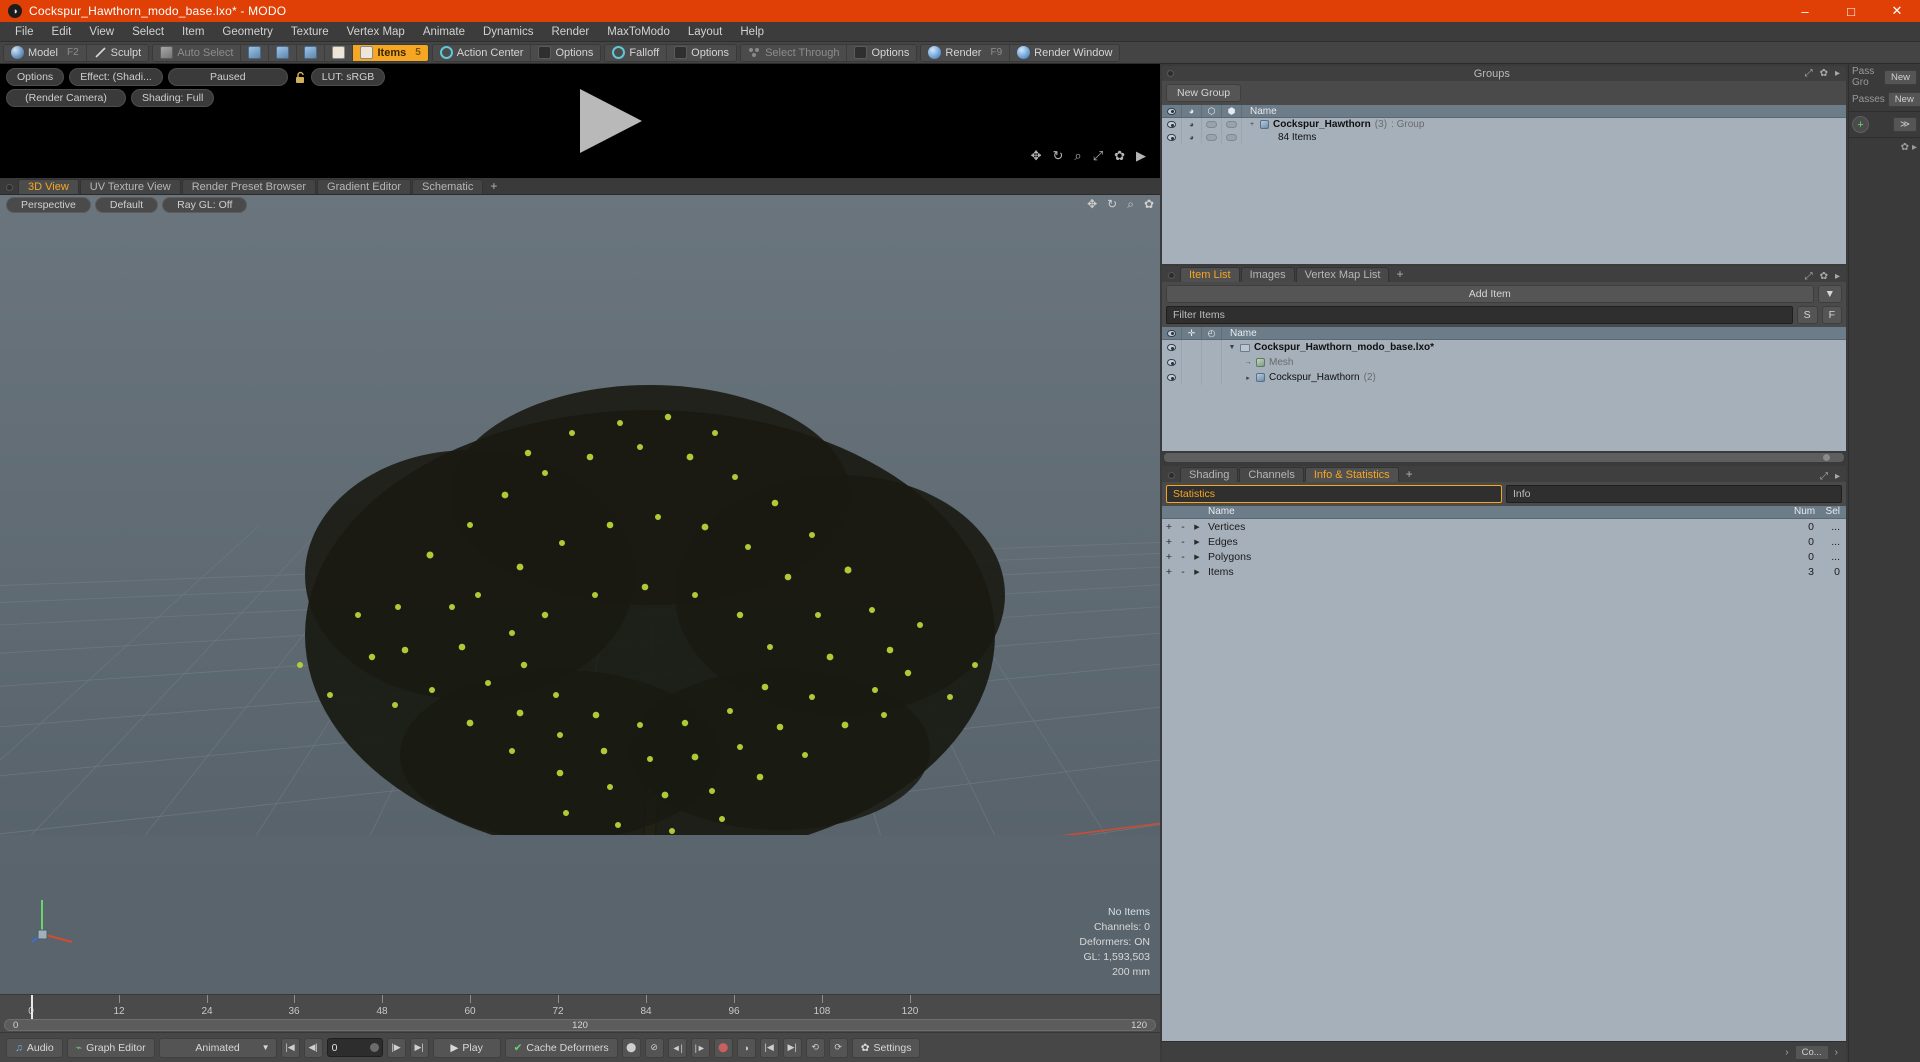  What do you see at coordinates (444, 32) in the screenshot?
I see `menu-animate: Animate` at bounding box center [444, 32].